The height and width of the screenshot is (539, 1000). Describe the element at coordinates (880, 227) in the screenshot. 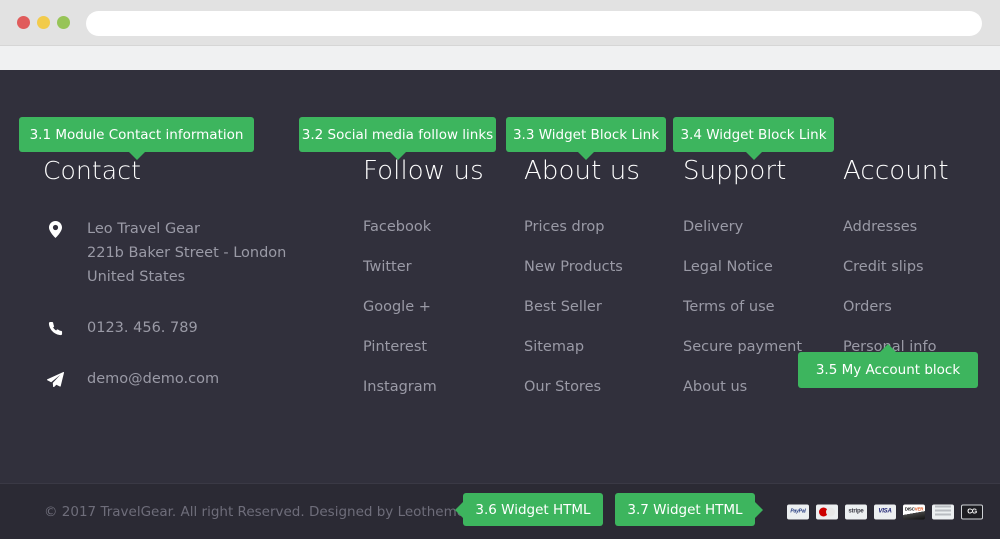

I see `link-addresses: Addresses` at that location.